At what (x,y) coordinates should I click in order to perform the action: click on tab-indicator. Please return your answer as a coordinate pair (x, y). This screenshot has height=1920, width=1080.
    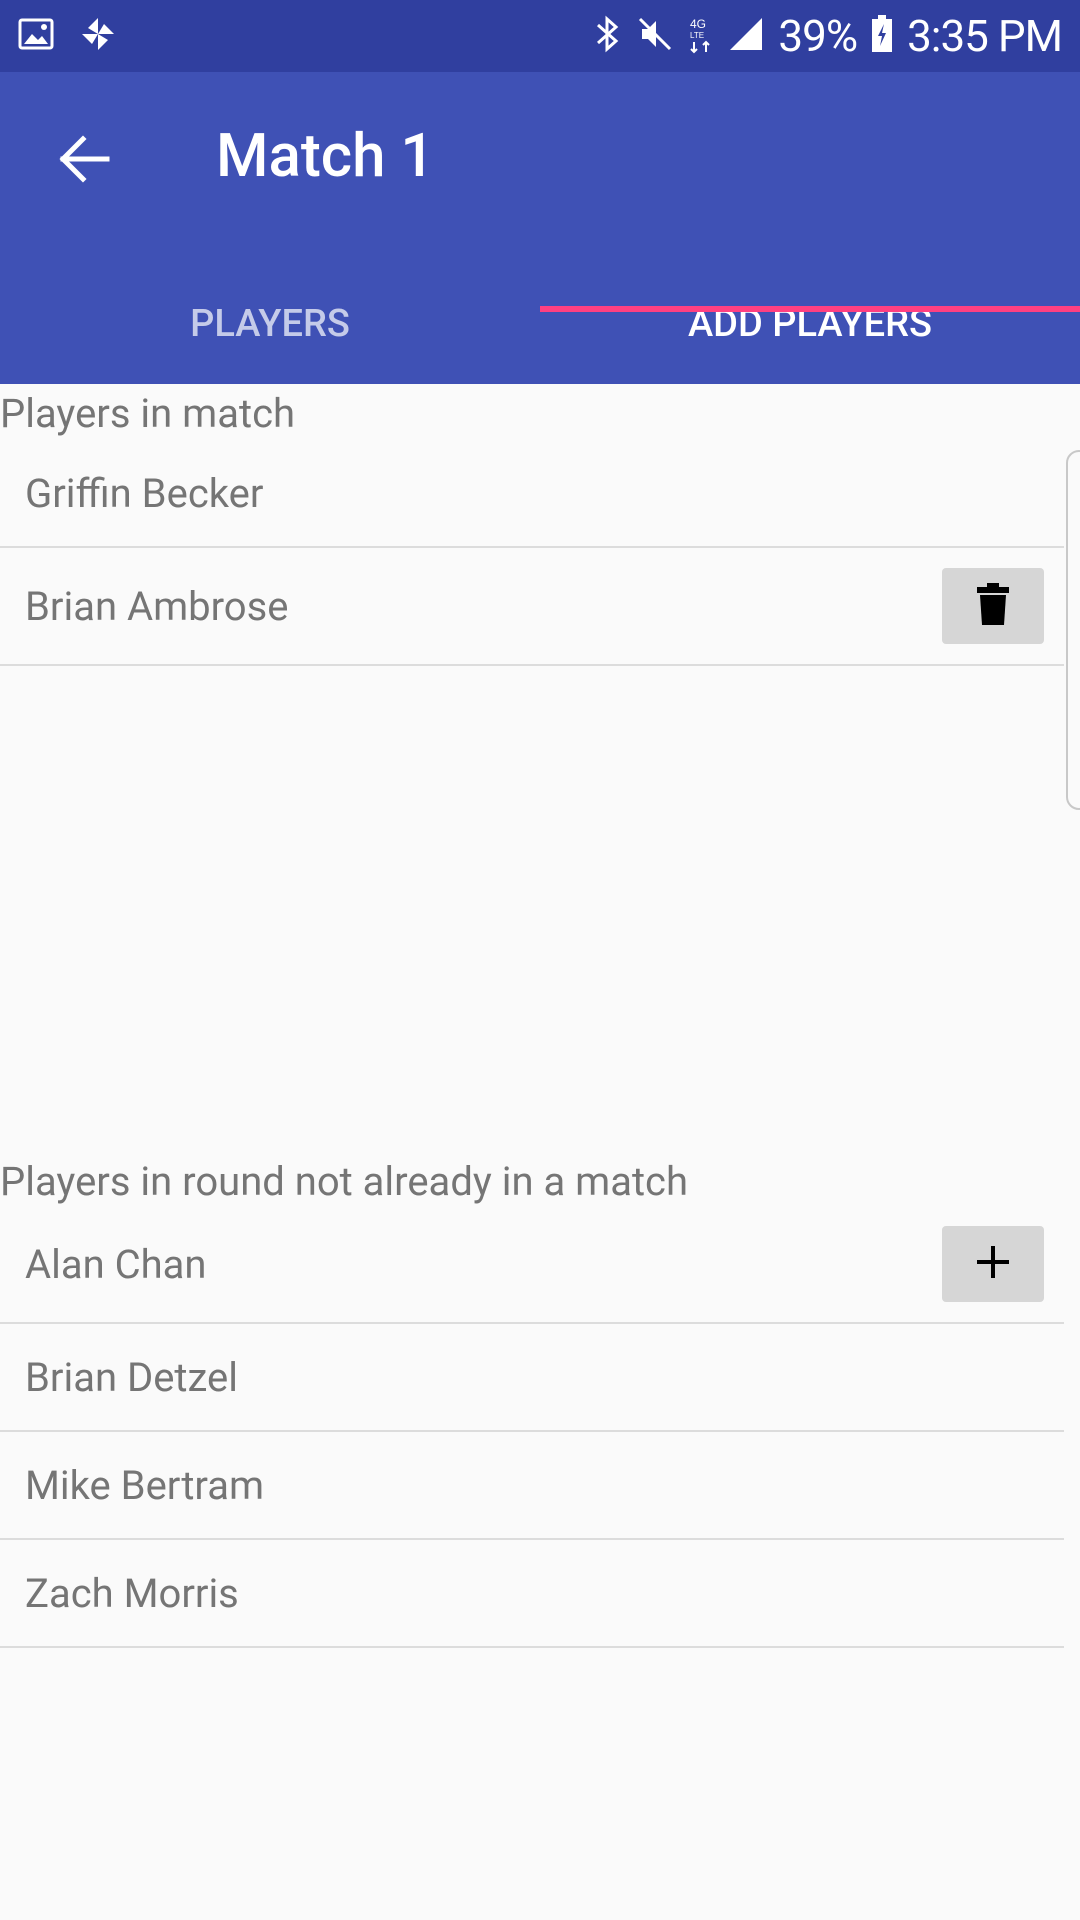
    Looking at the image, I should click on (810, 309).